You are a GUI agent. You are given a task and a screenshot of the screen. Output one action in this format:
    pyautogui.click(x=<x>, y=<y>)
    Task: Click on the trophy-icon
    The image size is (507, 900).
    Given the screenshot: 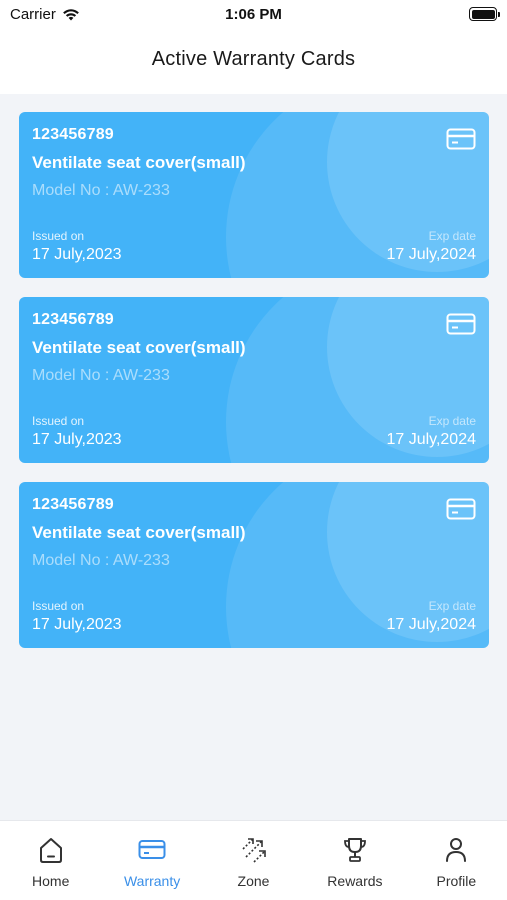 What is the action you would take?
    pyautogui.click(x=355, y=850)
    